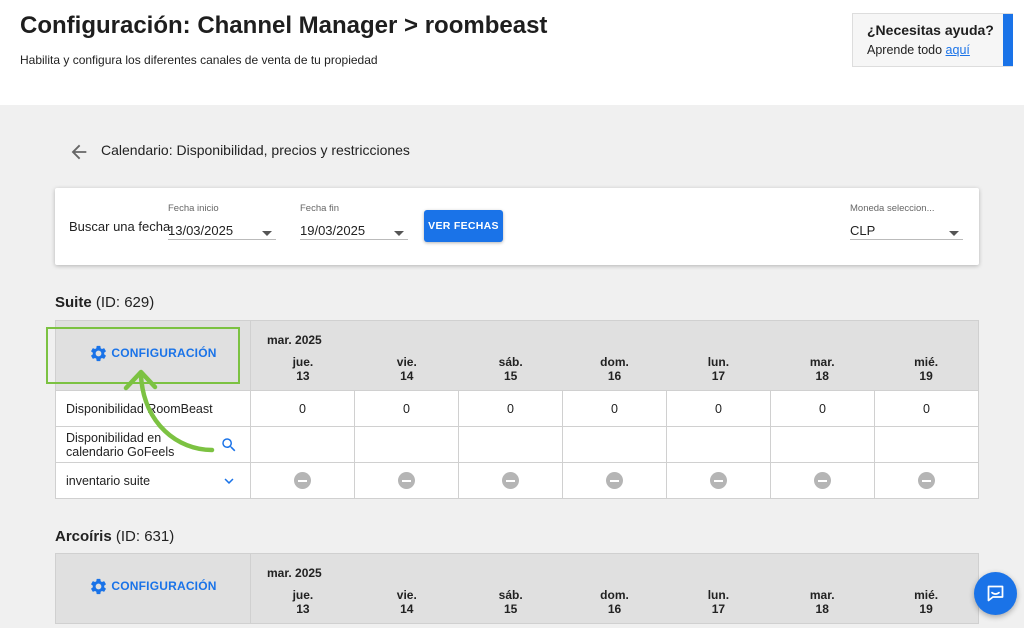 This screenshot has height=628, width=1024. Describe the element at coordinates (229, 445) in the screenshot. I see `search-icon` at that location.